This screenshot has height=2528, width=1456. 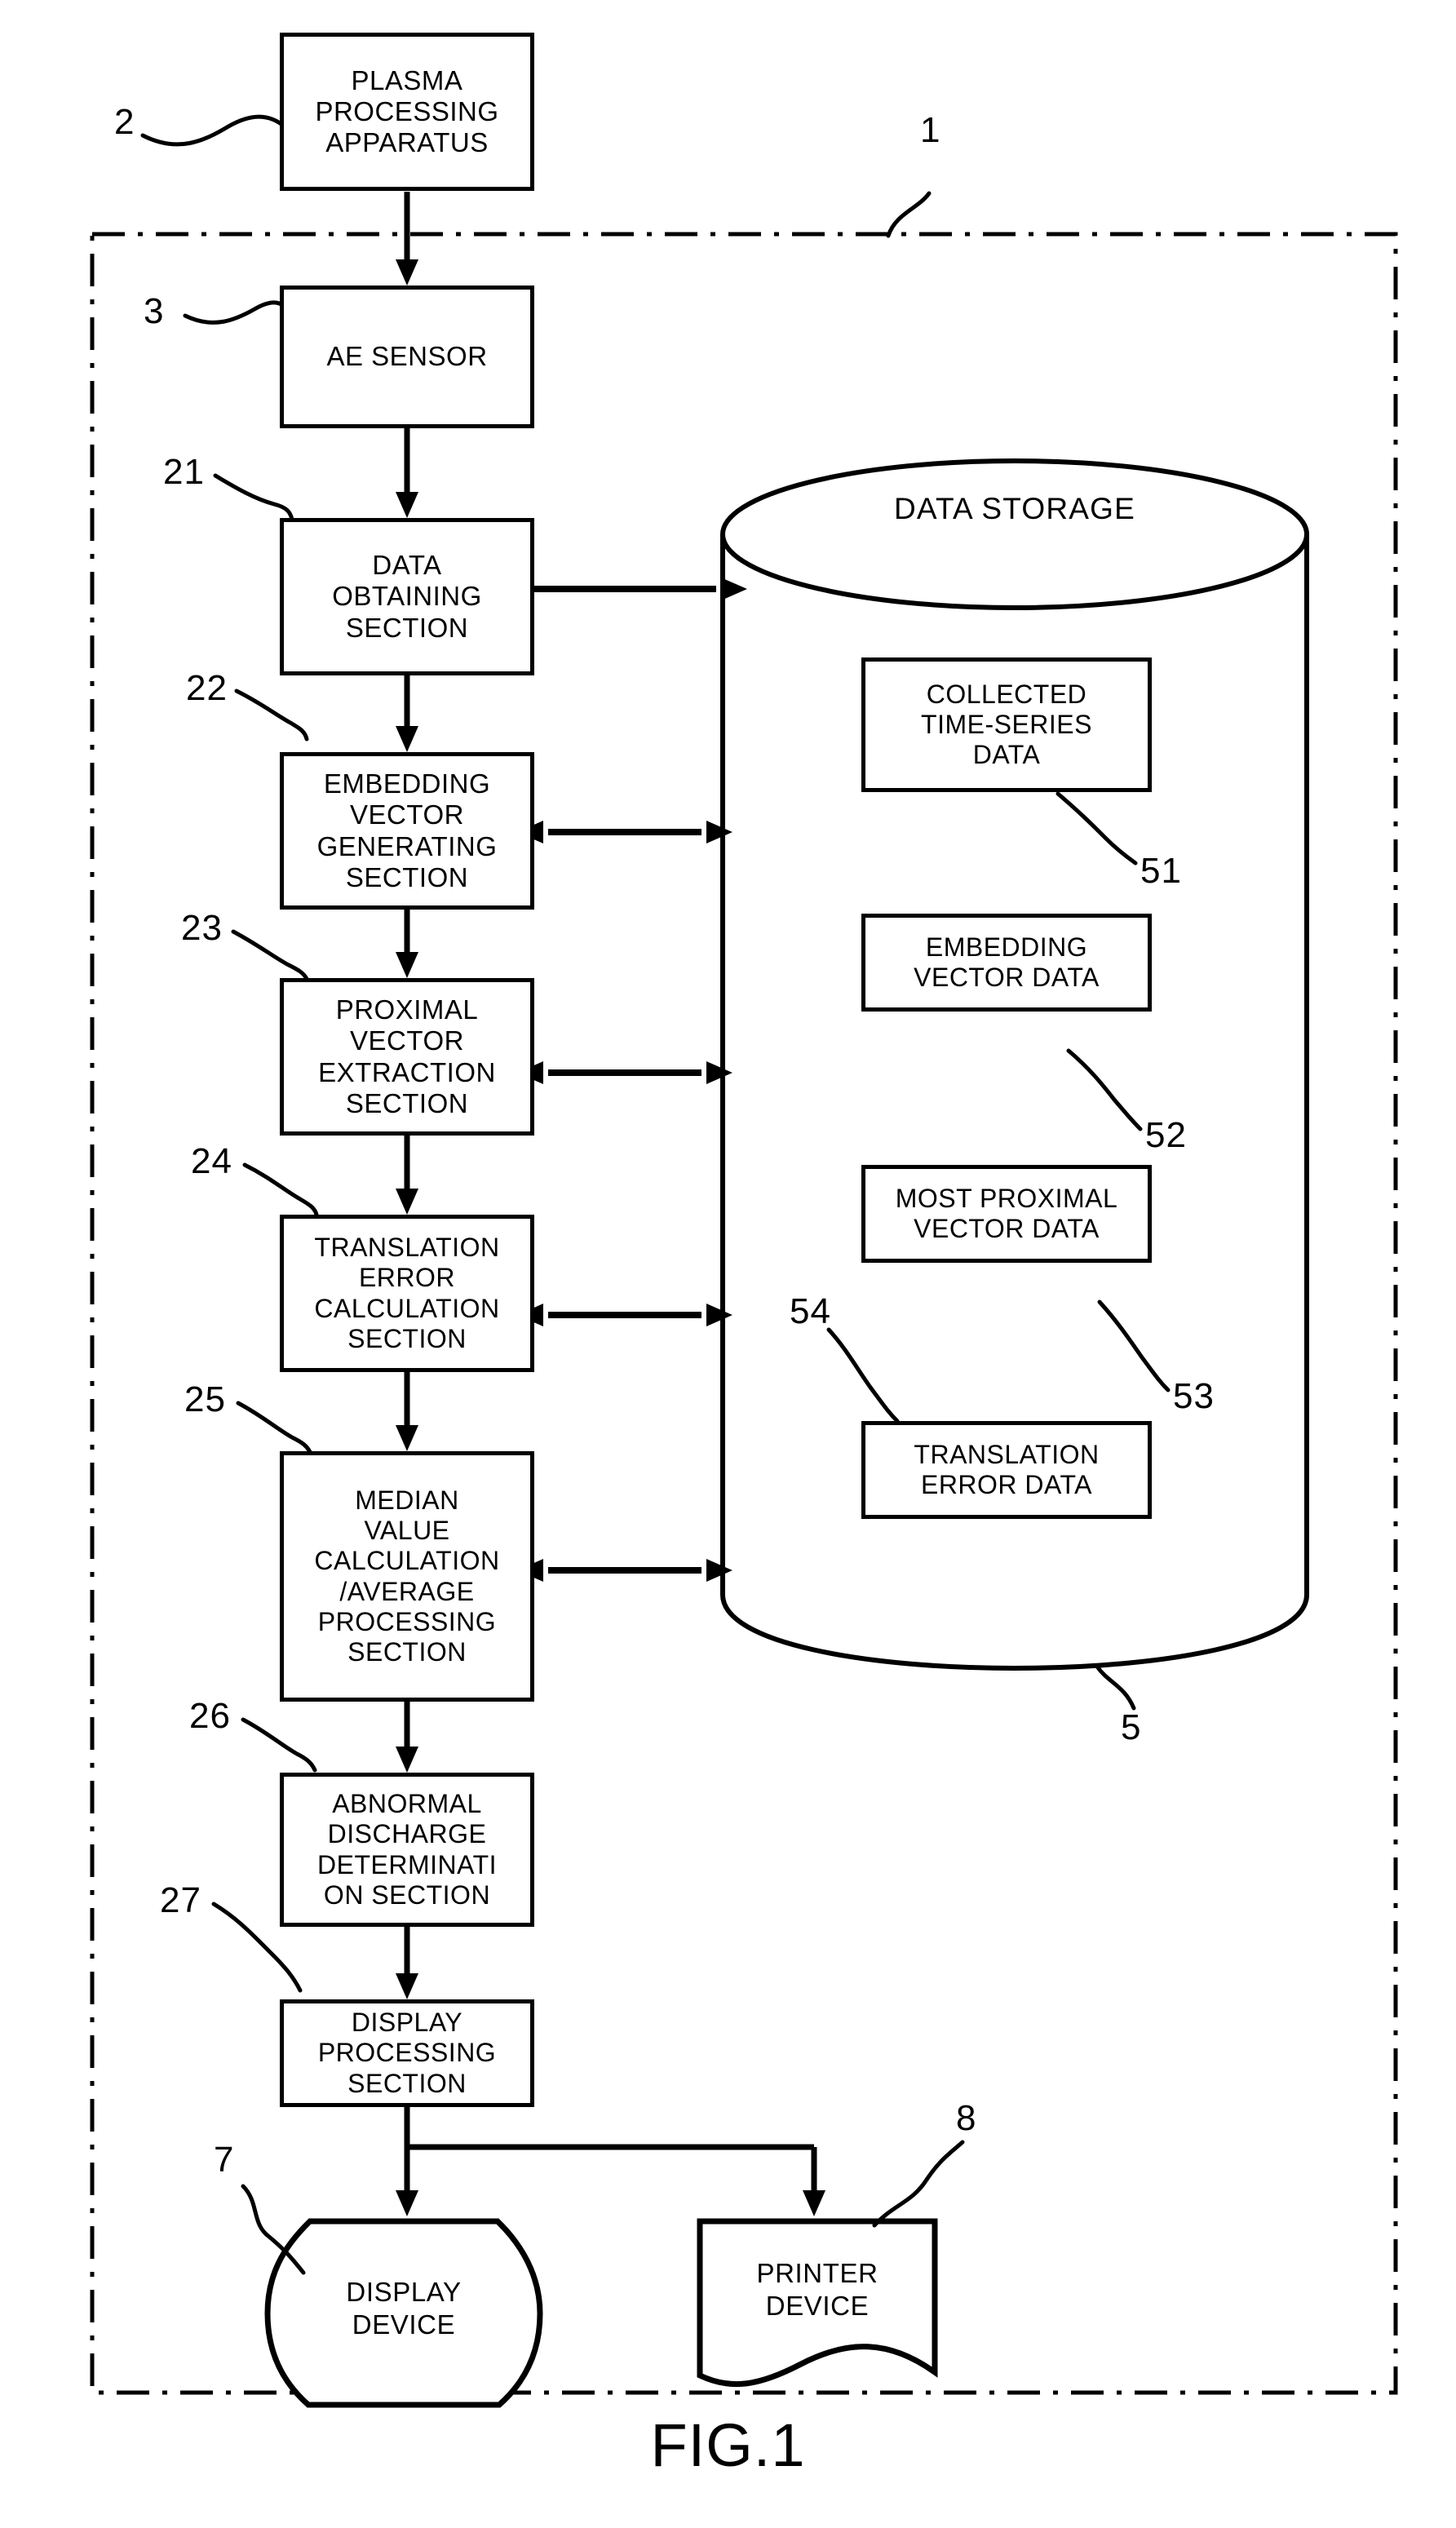 What do you see at coordinates (624, 1315) in the screenshot?
I see `bidir-arrow-24-storage` at bounding box center [624, 1315].